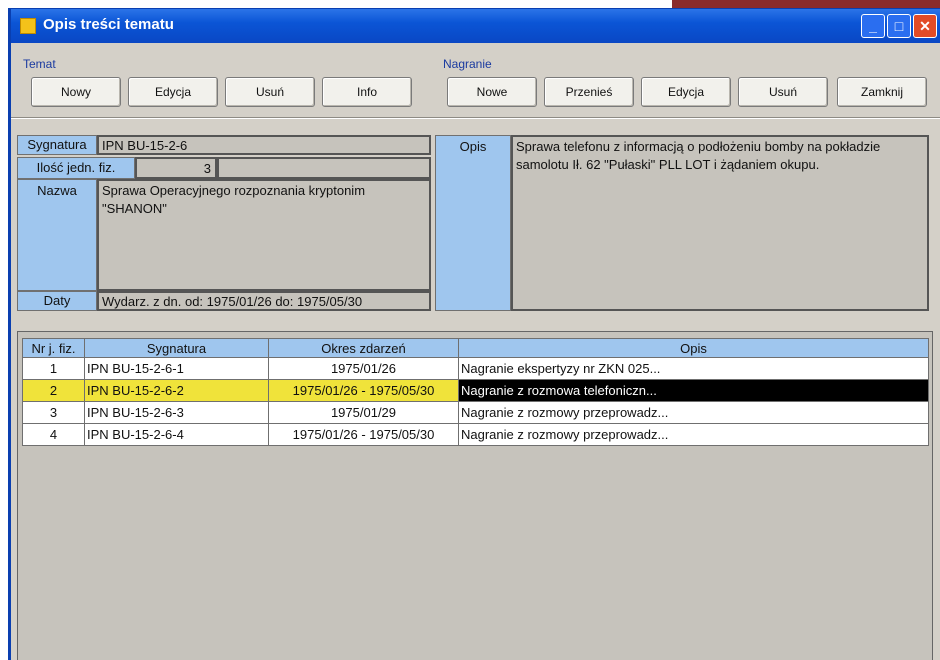  I want to click on header-sygnatura: Sygnatura, so click(176, 348).